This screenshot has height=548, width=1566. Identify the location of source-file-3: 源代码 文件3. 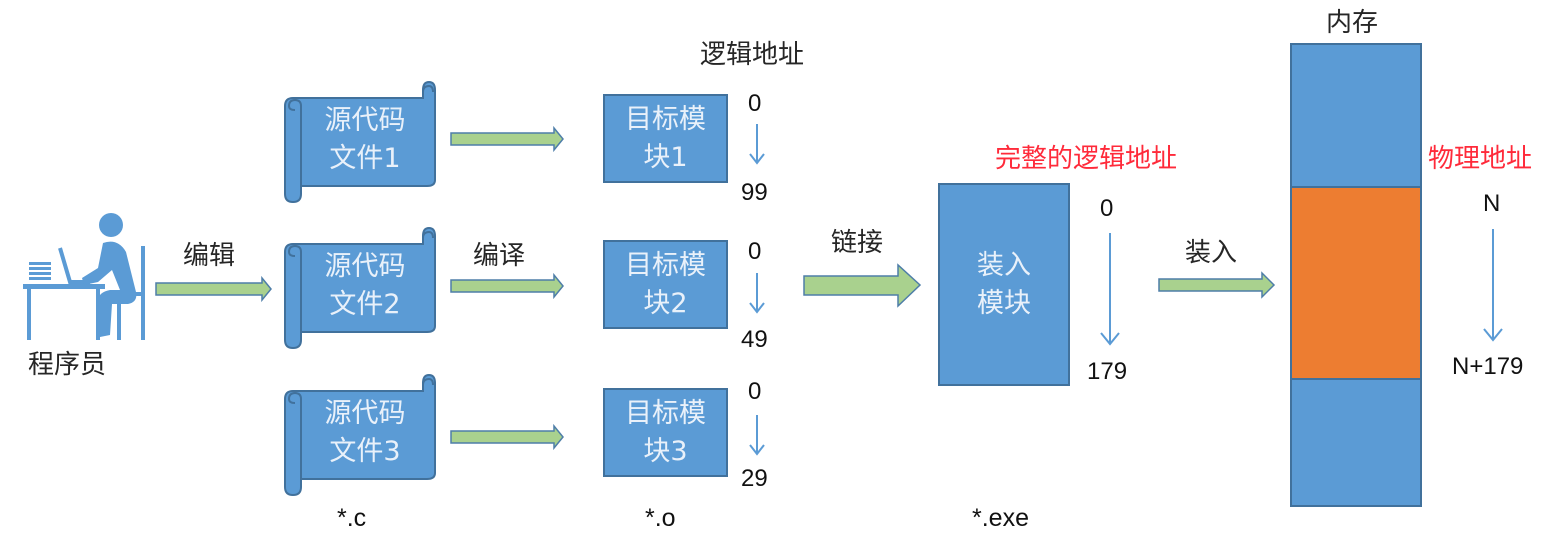
(358, 433).